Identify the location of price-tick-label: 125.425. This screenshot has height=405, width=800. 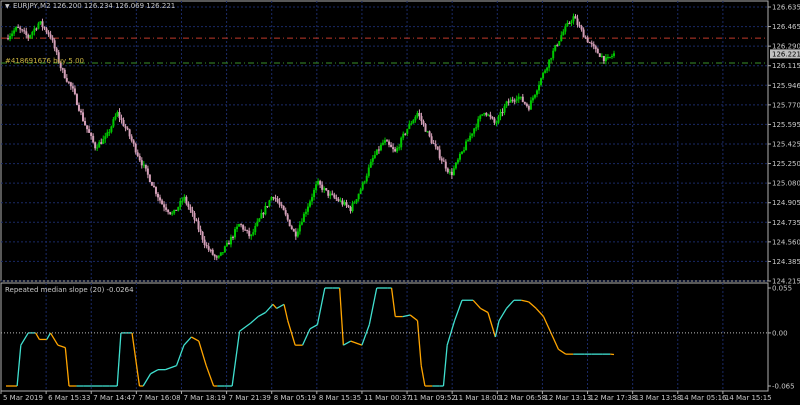
(786, 145).